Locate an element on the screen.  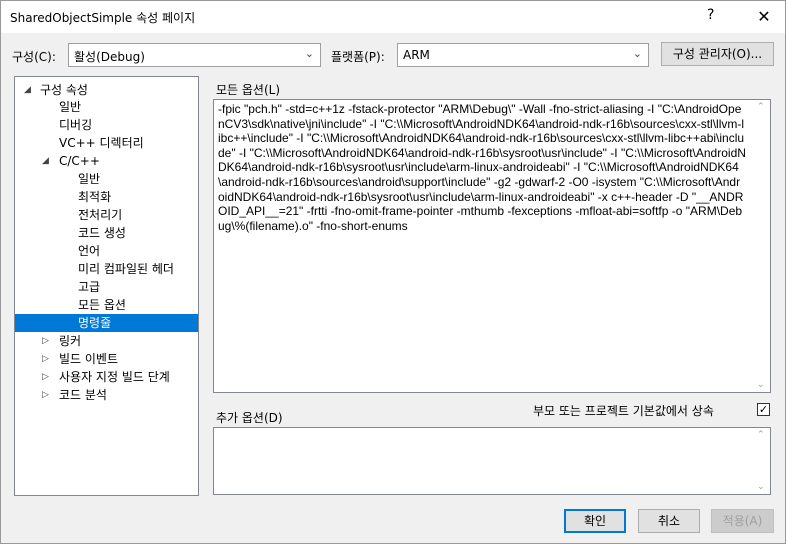
tree-item-label: 코드 분석 is located at coordinates (83, 395).